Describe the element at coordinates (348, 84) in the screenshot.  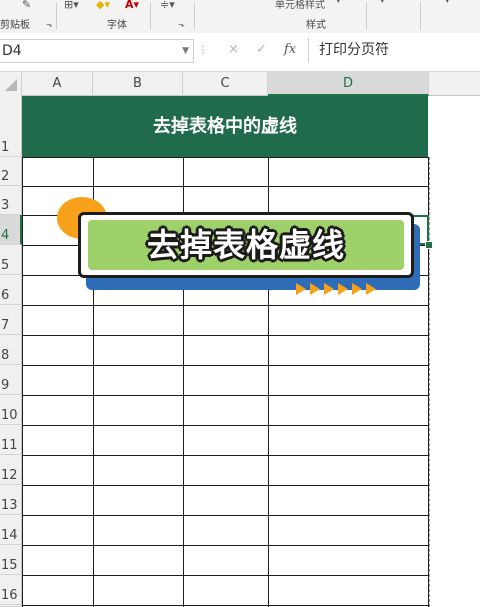
I see `column-header-d: D` at that location.